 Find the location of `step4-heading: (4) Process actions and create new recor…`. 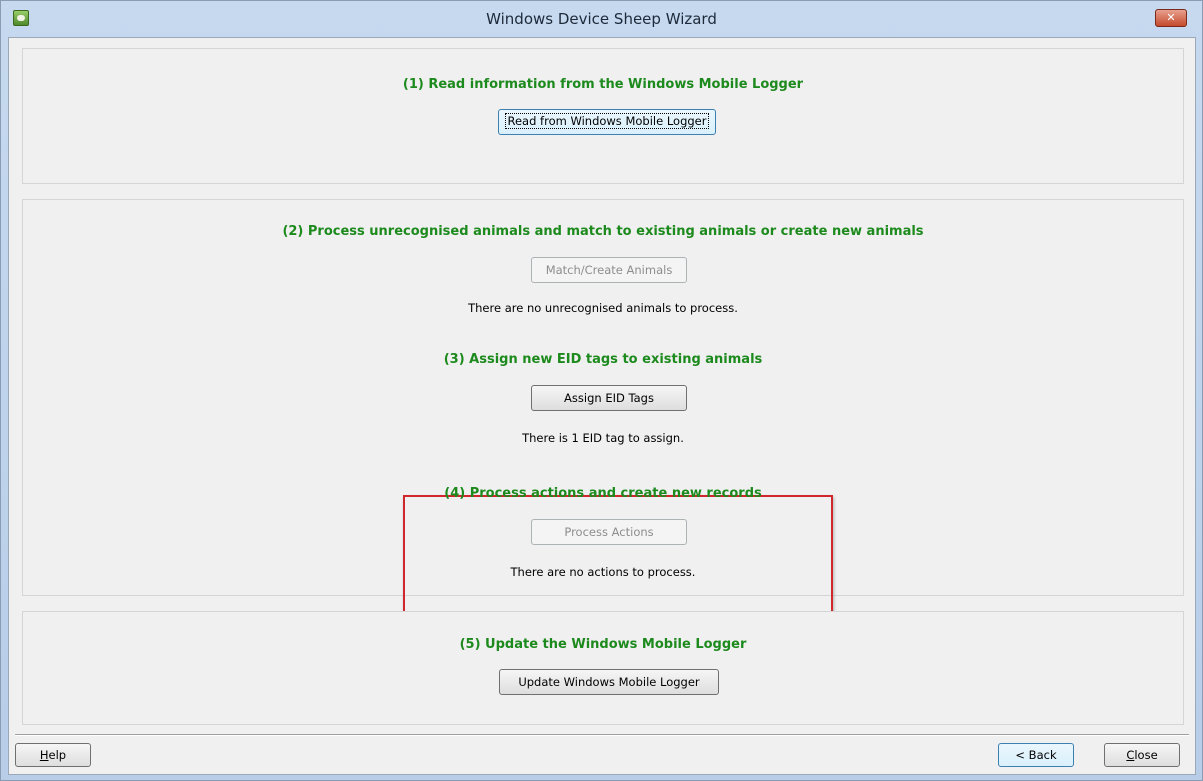

step4-heading: (4) Process actions and create new recor… is located at coordinates (603, 493).